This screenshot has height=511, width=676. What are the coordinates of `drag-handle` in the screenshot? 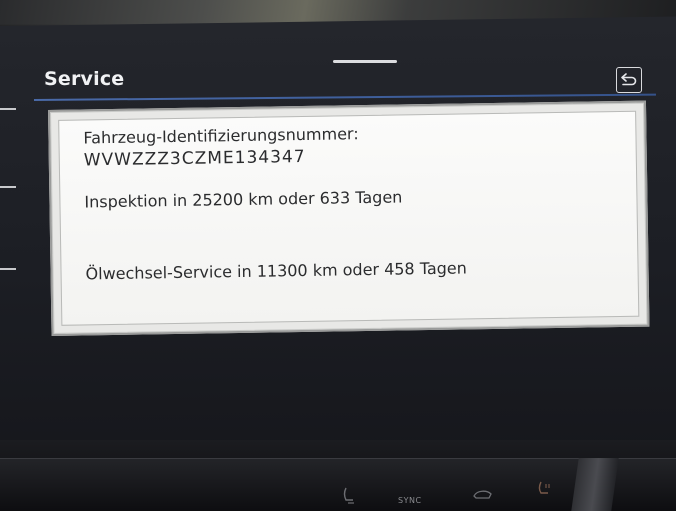 It's located at (365, 61).